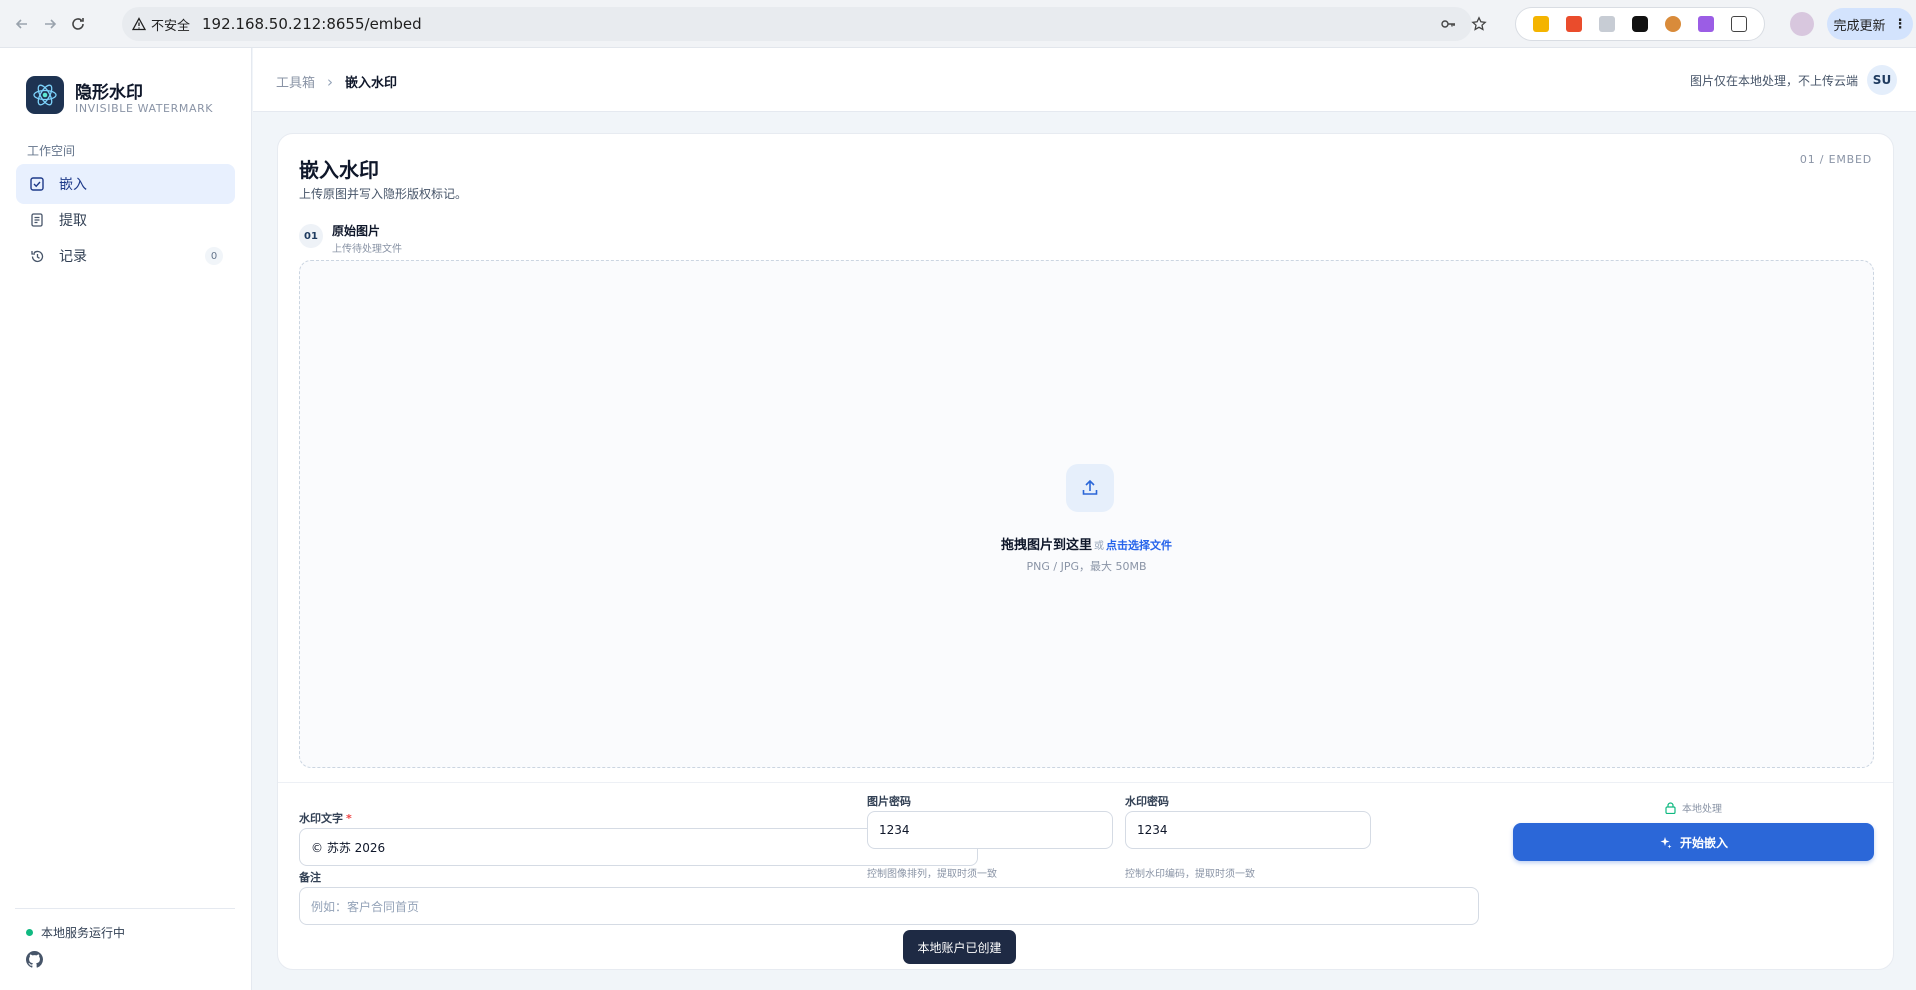 This screenshot has height=990, width=1916. What do you see at coordinates (144, 108) in the screenshot?
I see `brand-subtitle: INVISIBLE WATERMARK` at bounding box center [144, 108].